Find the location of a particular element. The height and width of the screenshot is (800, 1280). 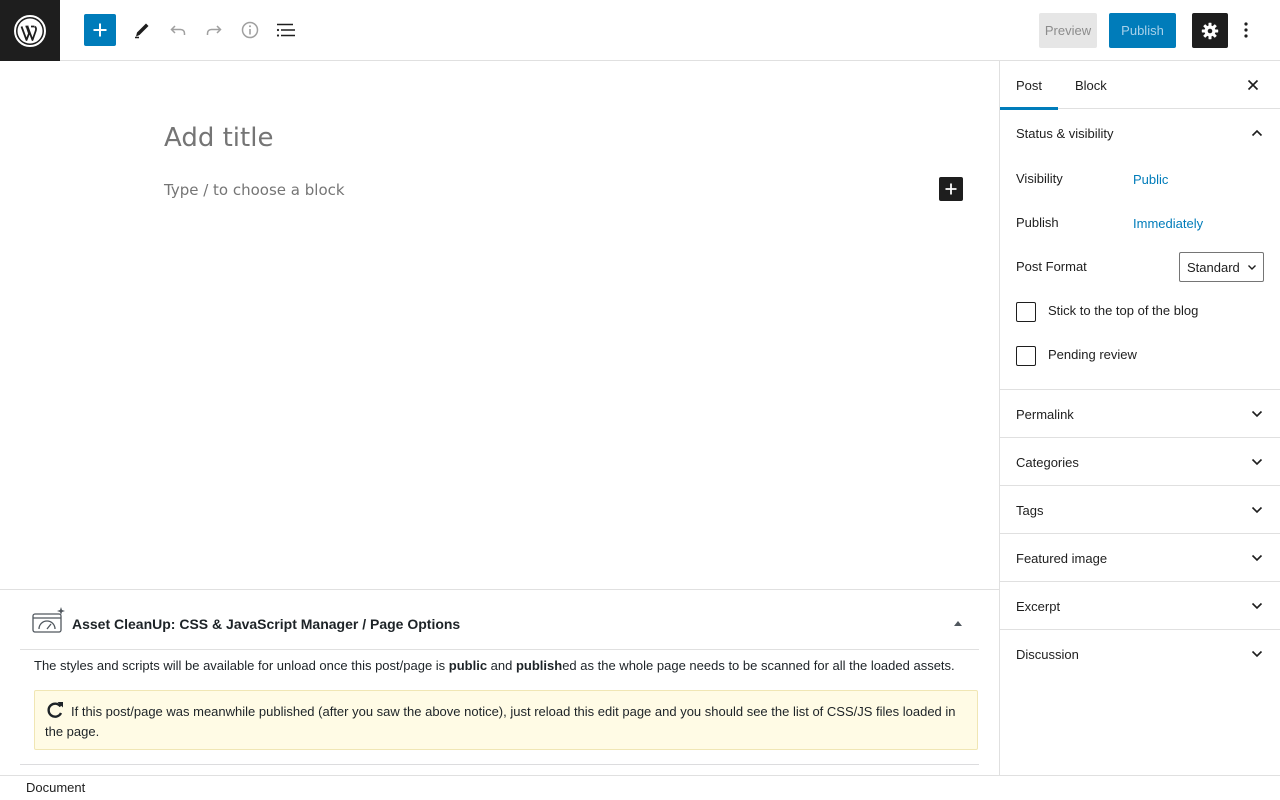

permalink-panel: Permalink is located at coordinates (1140, 414).